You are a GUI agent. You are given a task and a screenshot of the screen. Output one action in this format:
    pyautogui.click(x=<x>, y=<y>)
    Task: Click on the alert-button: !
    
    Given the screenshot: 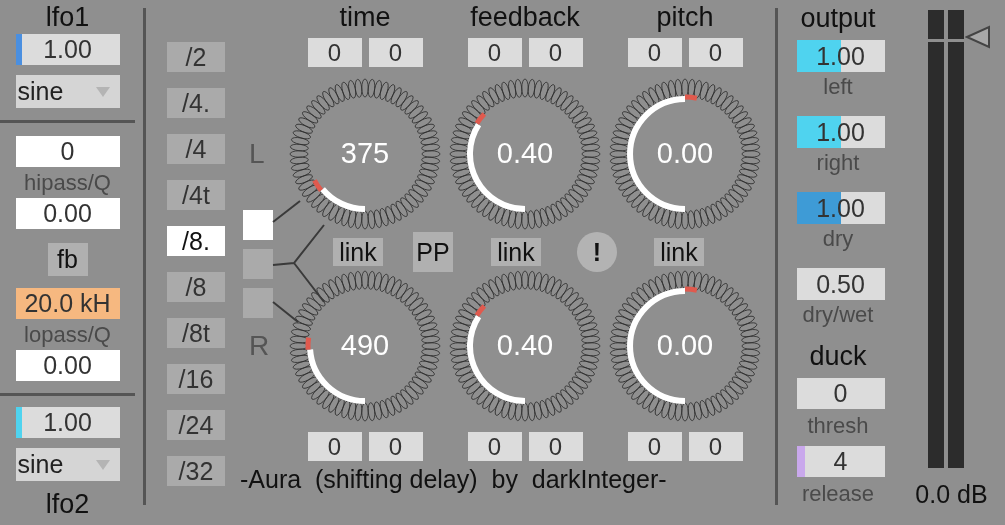 What is the action you would take?
    pyautogui.click(x=597, y=252)
    